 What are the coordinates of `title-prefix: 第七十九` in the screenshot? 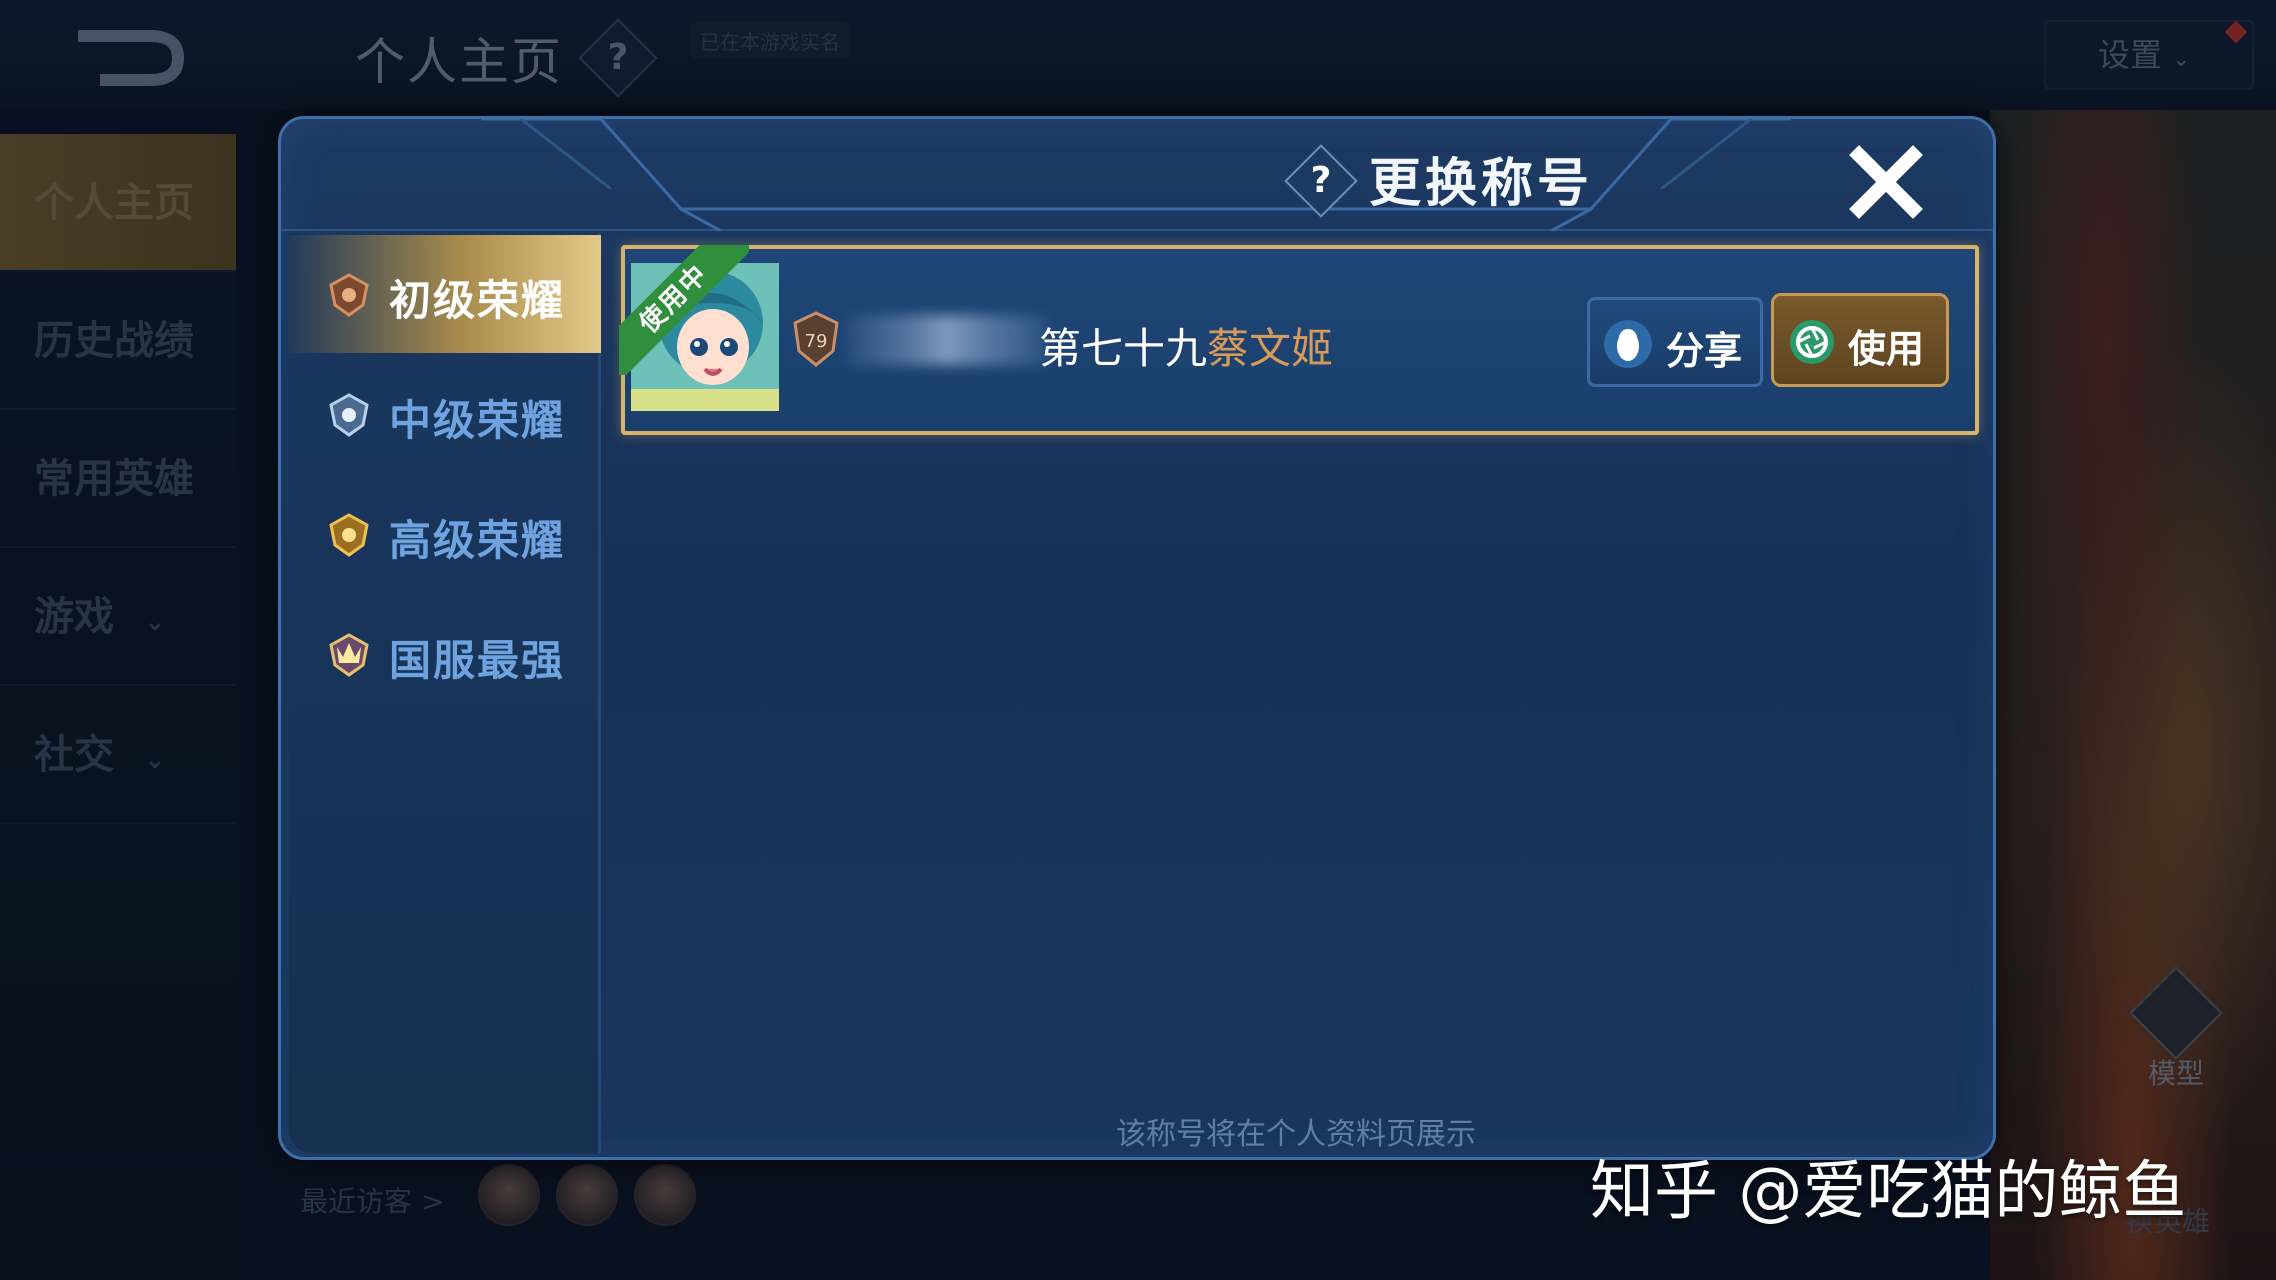 It's located at (1123, 348).